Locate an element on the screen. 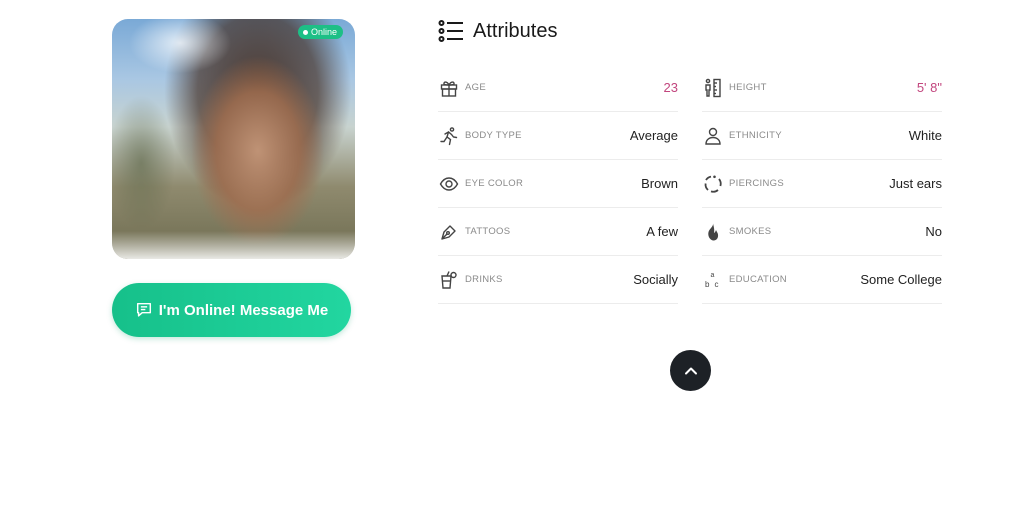 The width and height of the screenshot is (1024, 506). eye-color-value: Brown is located at coordinates (659, 183).